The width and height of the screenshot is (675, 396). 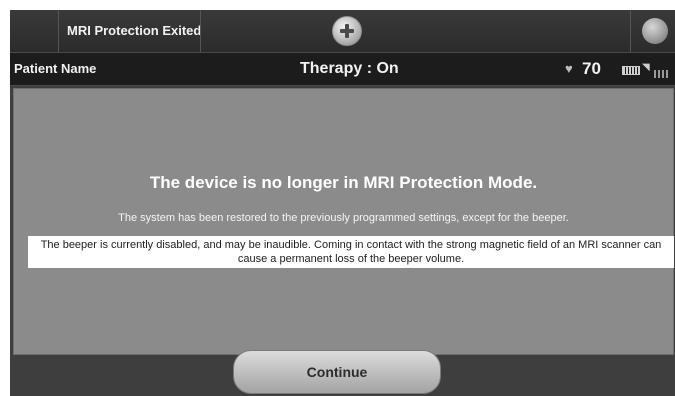 What do you see at coordinates (631, 70) in the screenshot?
I see `battery-icon` at bounding box center [631, 70].